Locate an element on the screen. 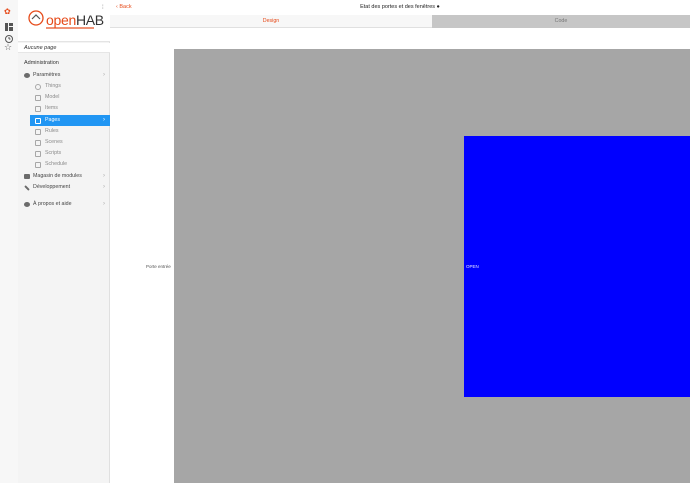  logo-text: openHAB is located at coordinates (75, 20).